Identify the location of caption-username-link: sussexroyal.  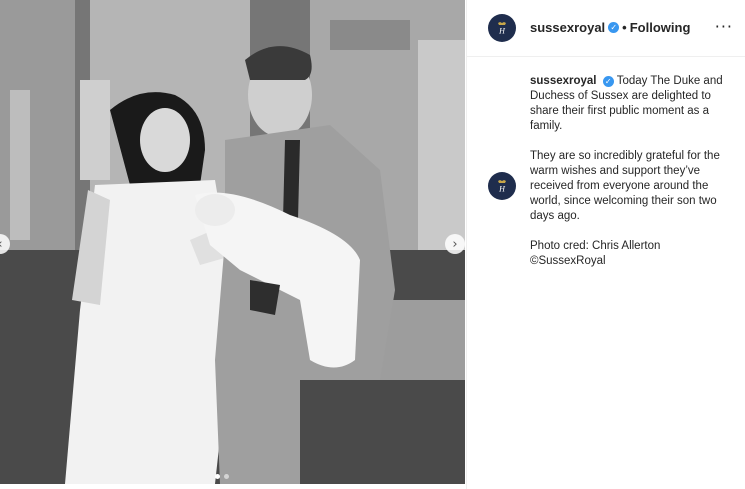
(563, 81).